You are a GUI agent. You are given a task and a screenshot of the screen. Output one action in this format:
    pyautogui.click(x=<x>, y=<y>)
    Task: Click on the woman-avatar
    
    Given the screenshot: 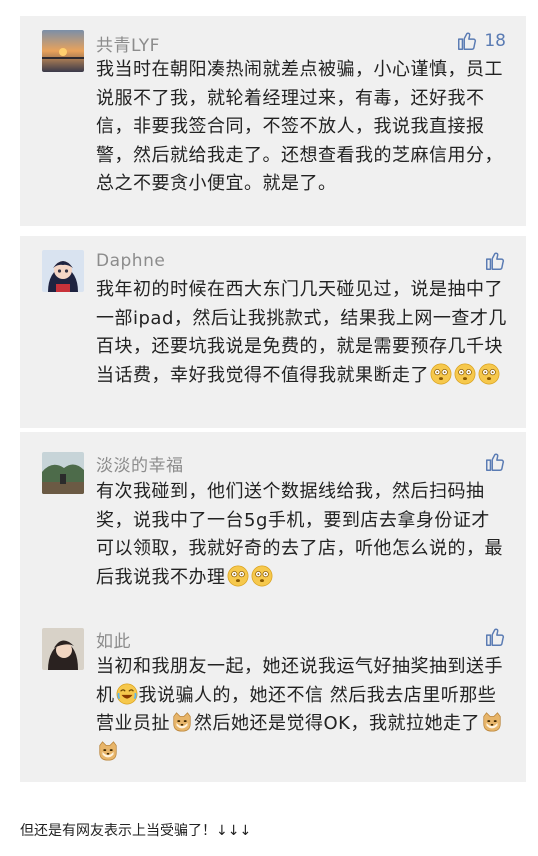 What is the action you would take?
    pyautogui.click(x=63, y=649)
    